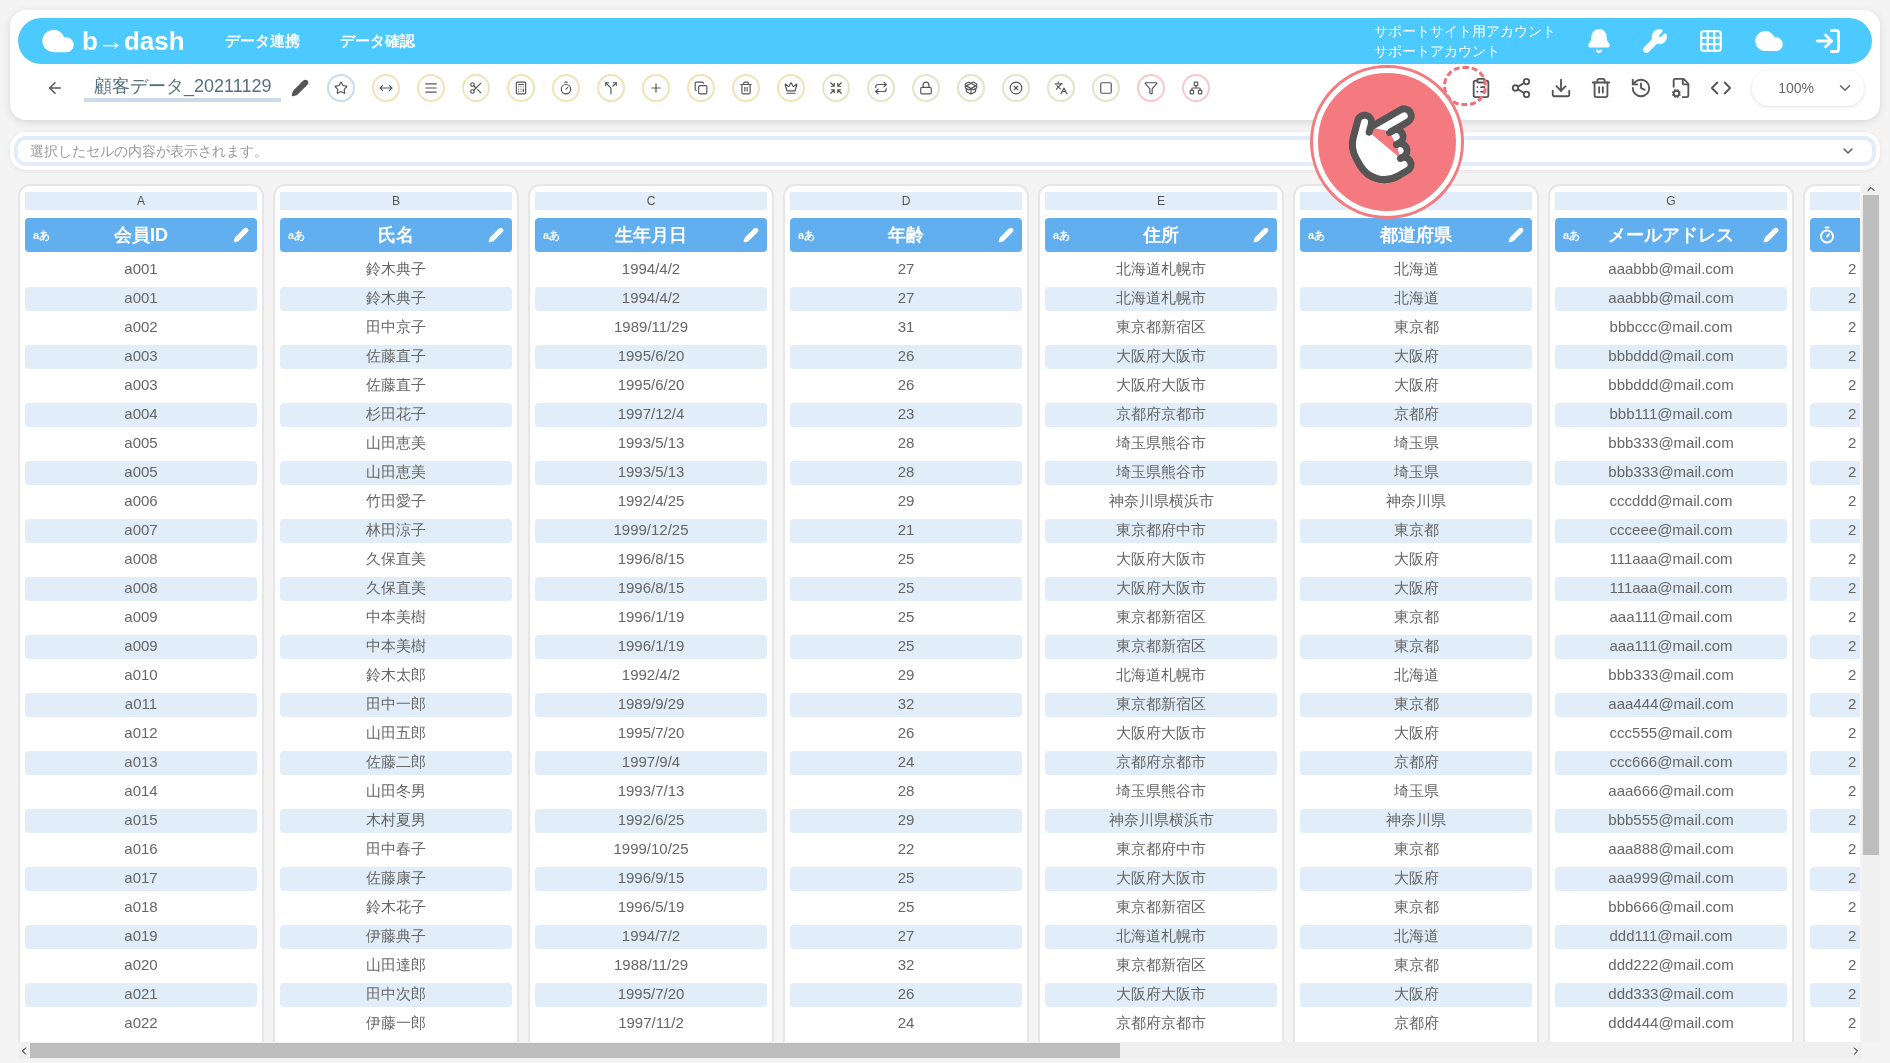 Image resolution: width=1890 pixels, height=1063 pixels. Describe the element at coordinates (141, 414) in the screenshot. I see `table-cell: a004` at that location.